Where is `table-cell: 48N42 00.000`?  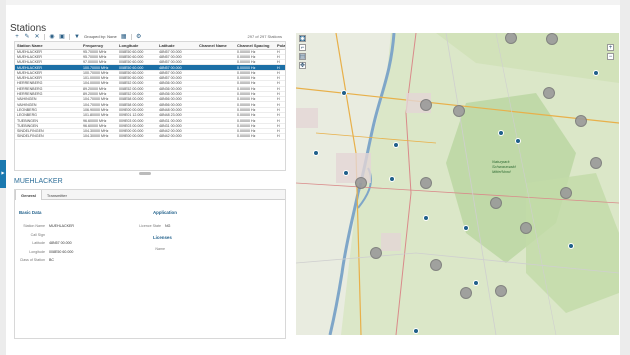 table-cell: 48N42 00.000 is located at coordinates (177, 136).